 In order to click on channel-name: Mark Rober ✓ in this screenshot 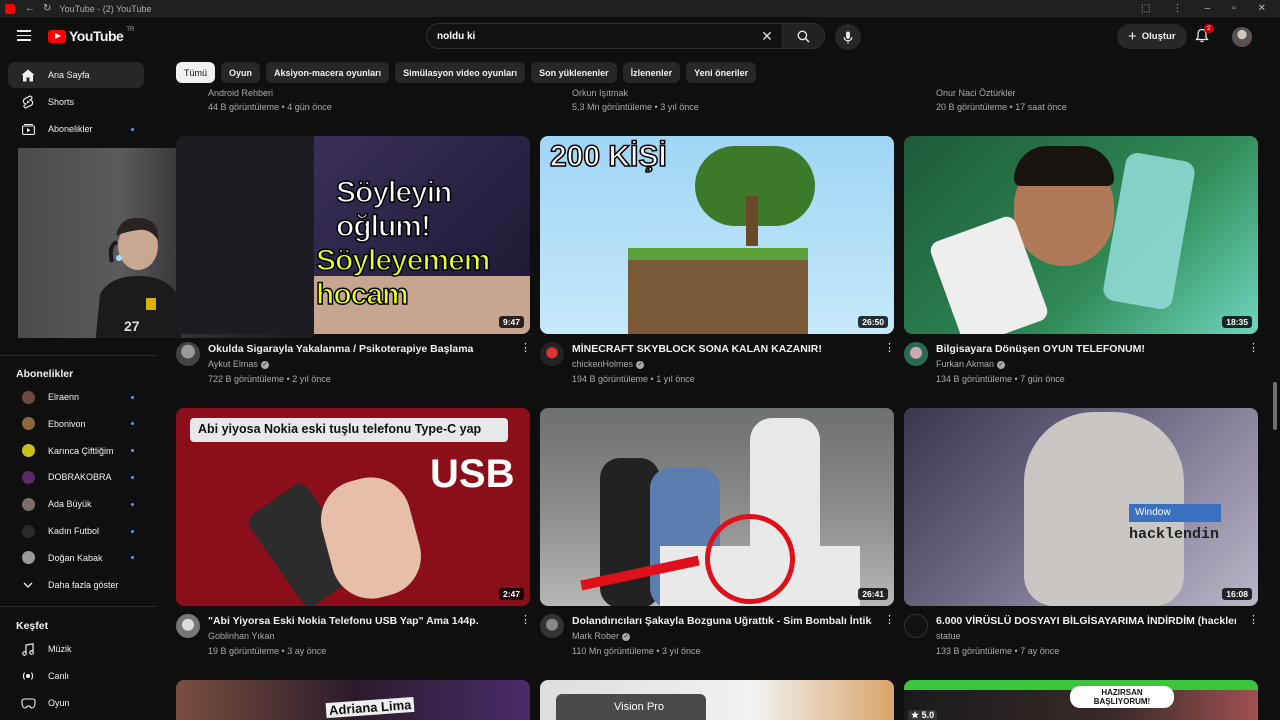, I will do `click(601, 636)`.